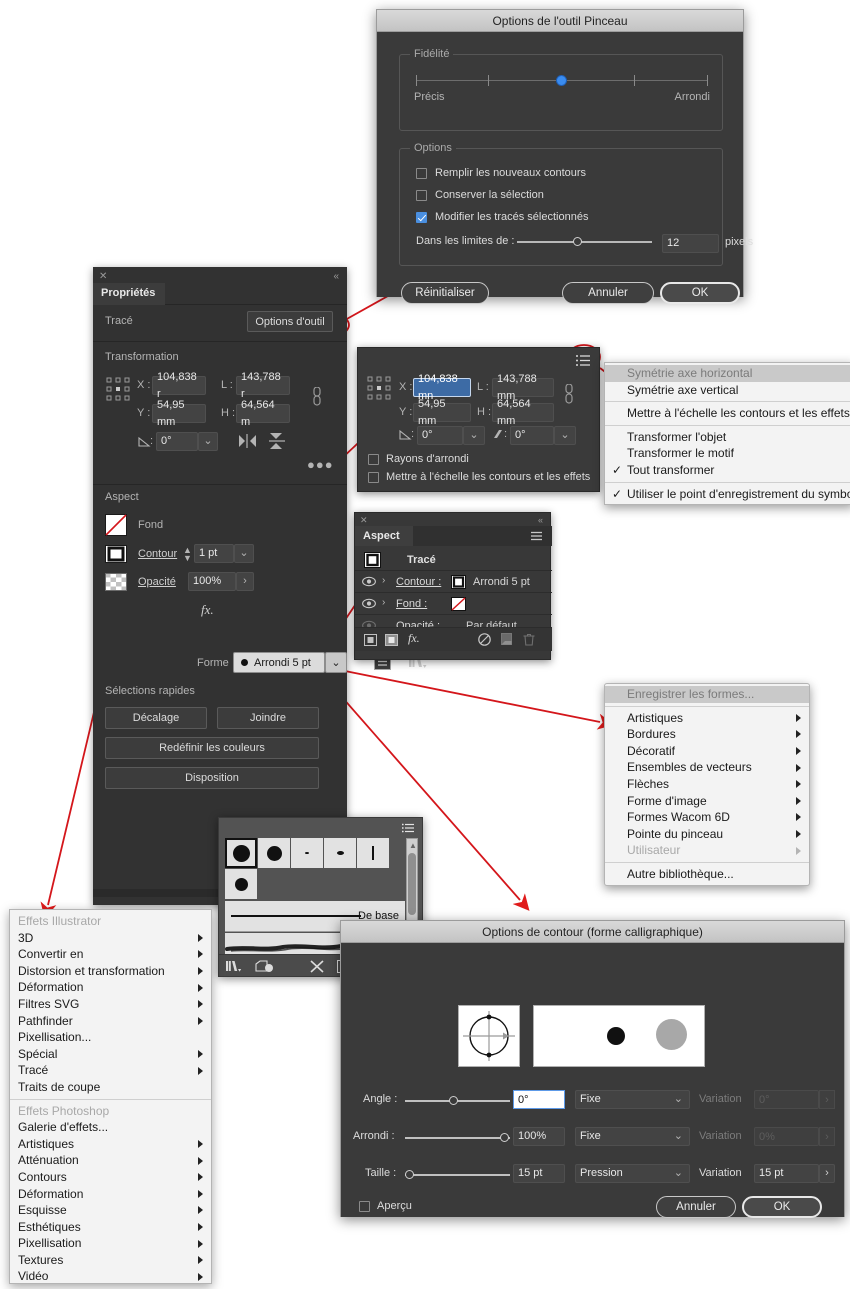 This screenshot has height=1289, width=850. I want to click on brush-swatch-thin-line, so click(373, 853).